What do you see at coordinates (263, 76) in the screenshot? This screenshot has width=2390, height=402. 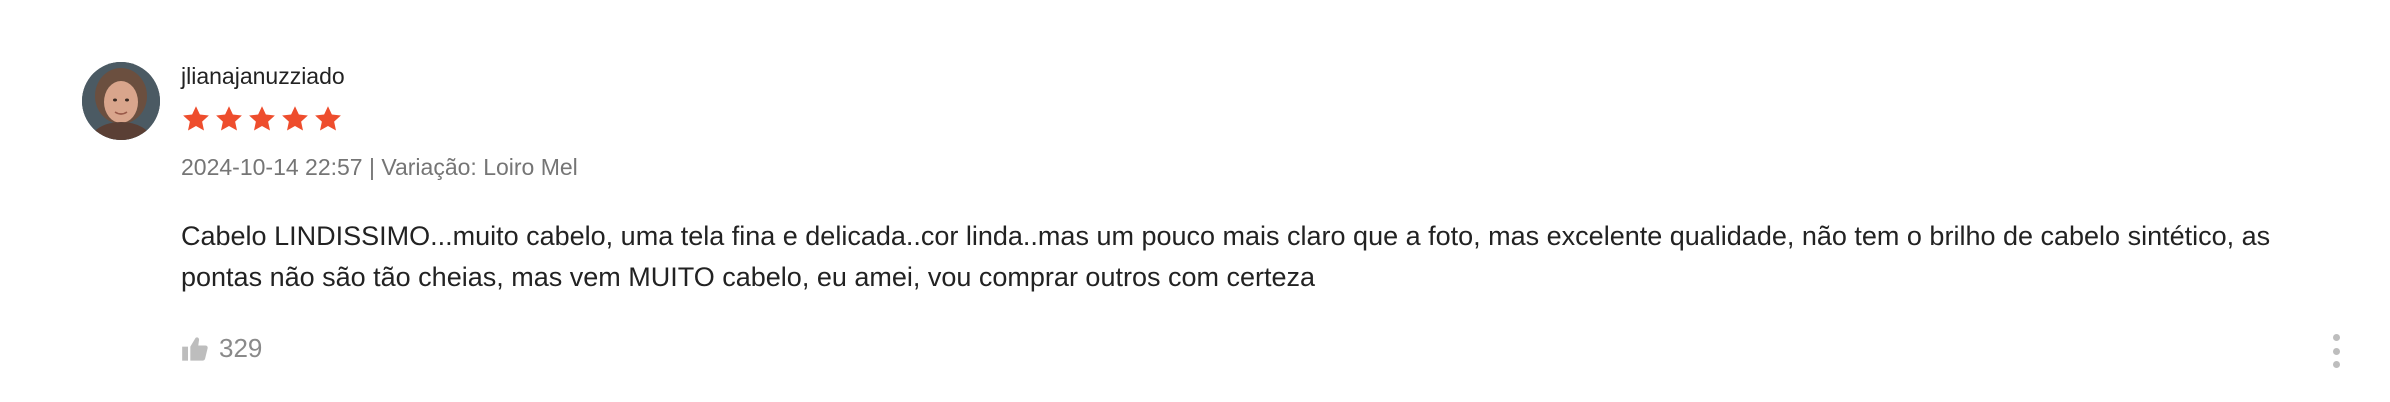 I see `reviewer-username: jlianajanuzziado` at bounding box center [263, 76].